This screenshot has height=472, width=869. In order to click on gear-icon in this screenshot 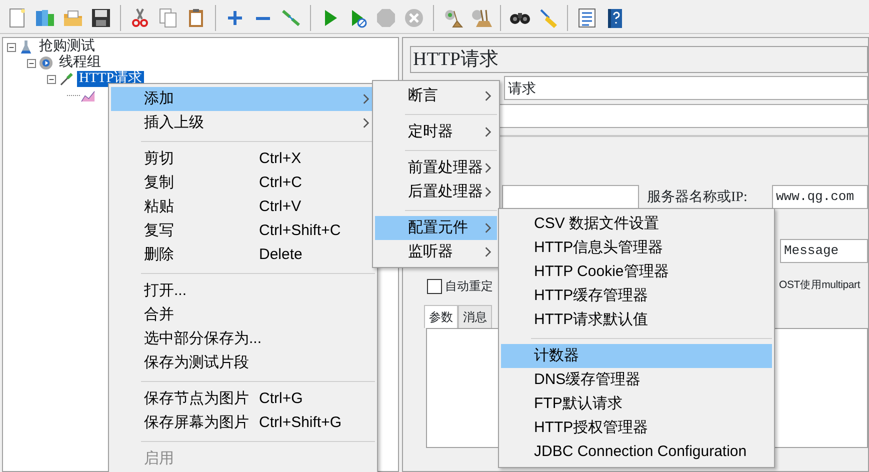, I will do `click(46, 63)`.